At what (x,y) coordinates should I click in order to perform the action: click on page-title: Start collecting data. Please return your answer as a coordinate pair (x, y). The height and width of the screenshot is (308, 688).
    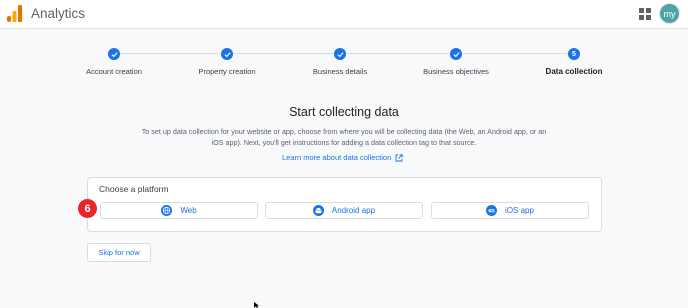
    Looking at the image, I should click on (344, 112).